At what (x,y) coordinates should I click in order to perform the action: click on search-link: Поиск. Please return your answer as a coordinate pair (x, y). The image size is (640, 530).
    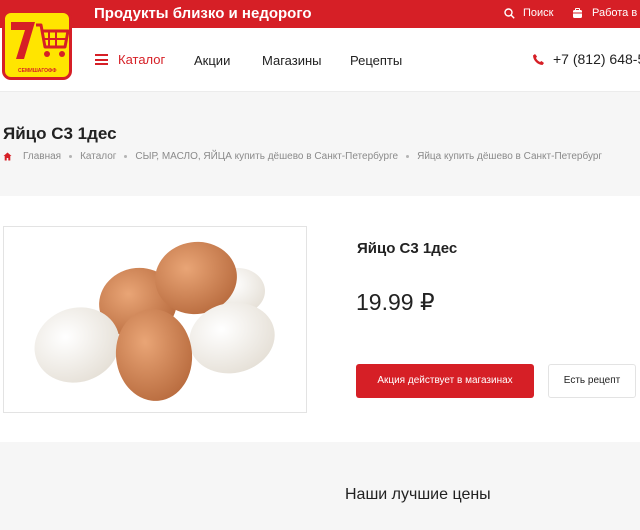
    Looking at the image, I should click on (528, 13).